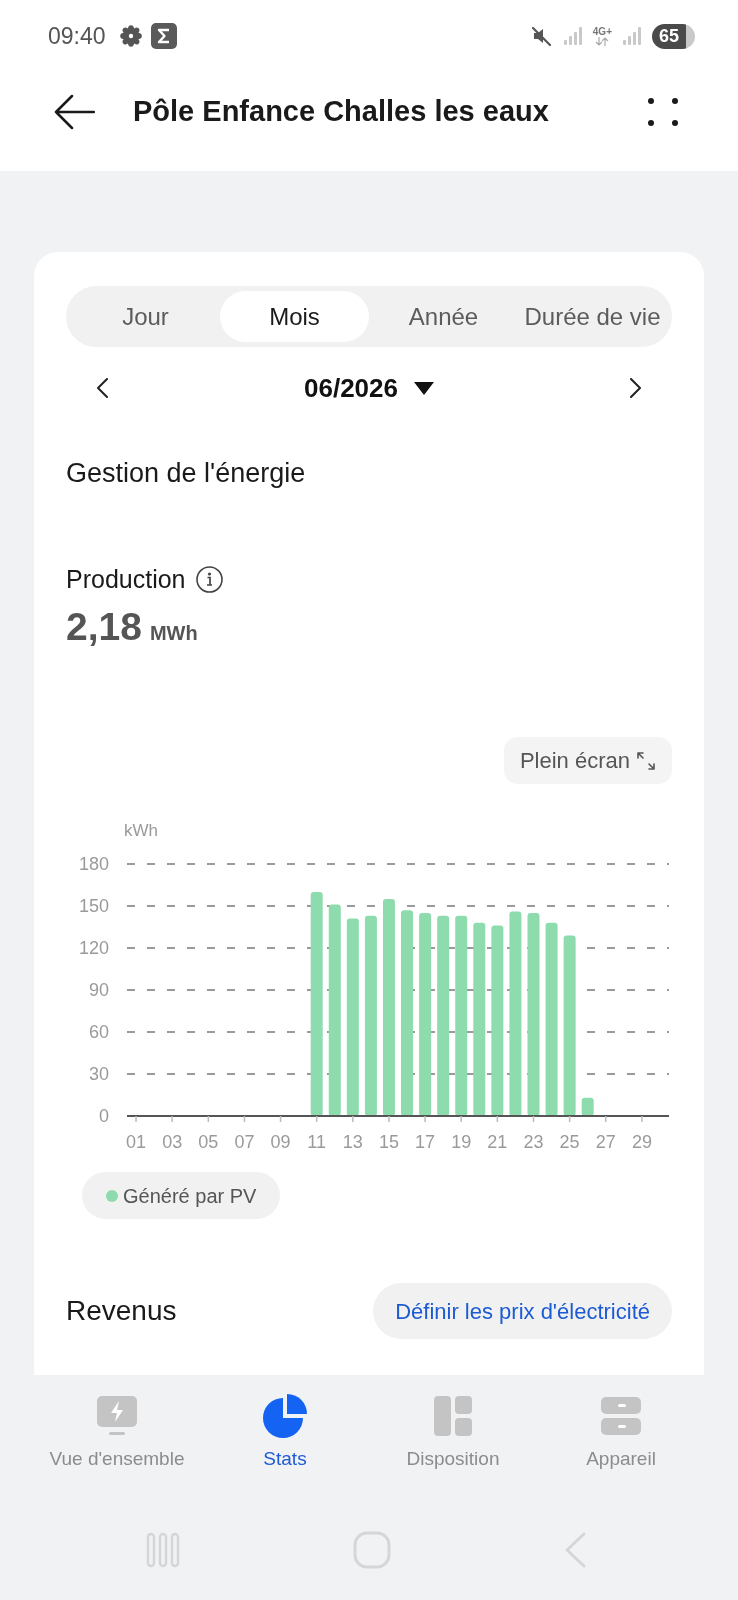  What do you see at coordinates (388, 1142) in the screenshot?
I see `x-axis-label: 15` at bounding box center [388, 1142].